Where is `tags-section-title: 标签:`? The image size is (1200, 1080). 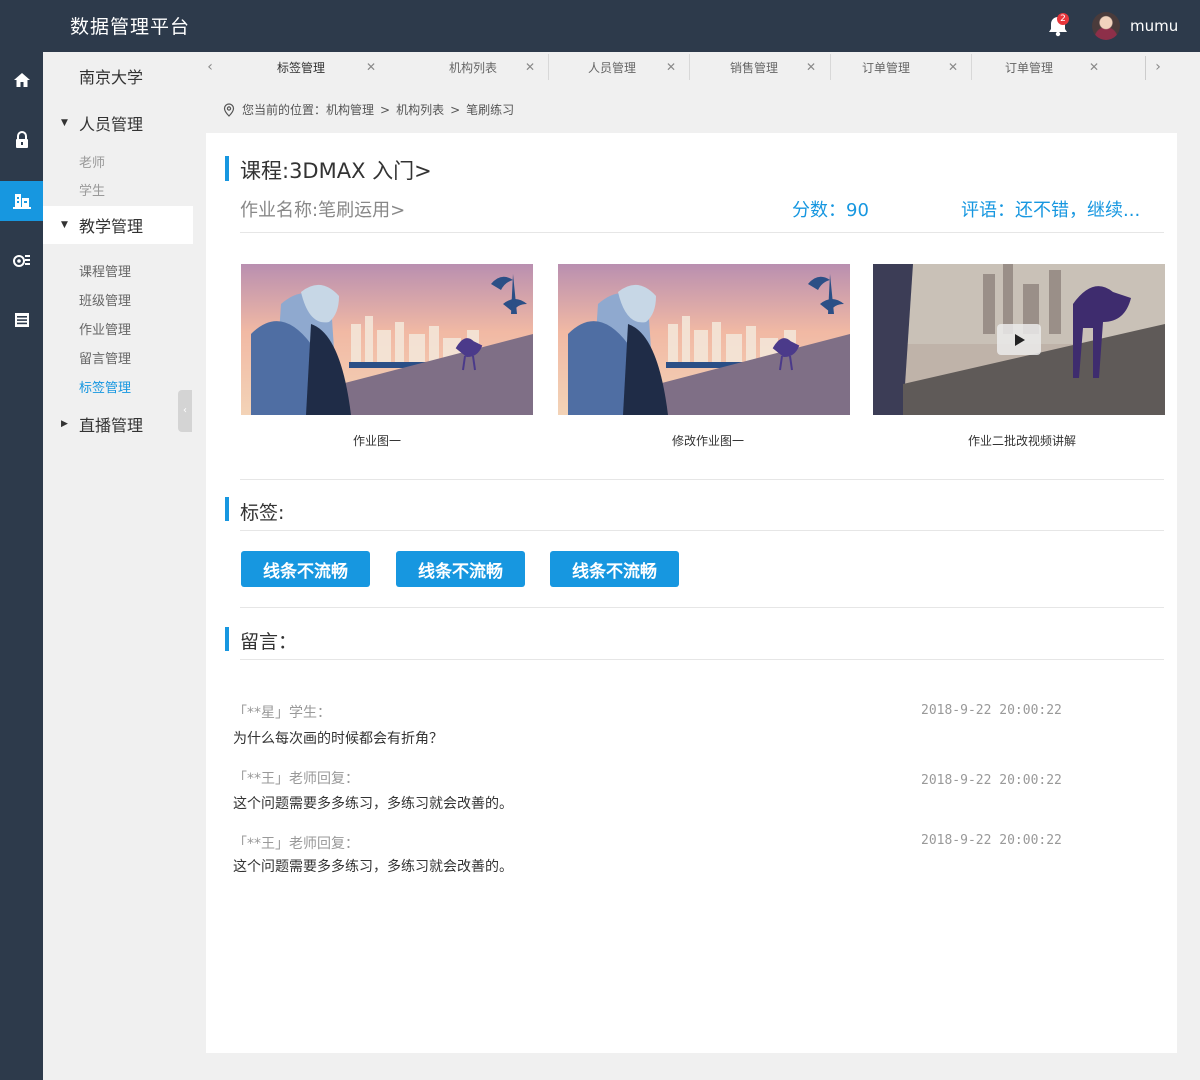
tags-section-title: 标签: is located at coordinates (262, 513).